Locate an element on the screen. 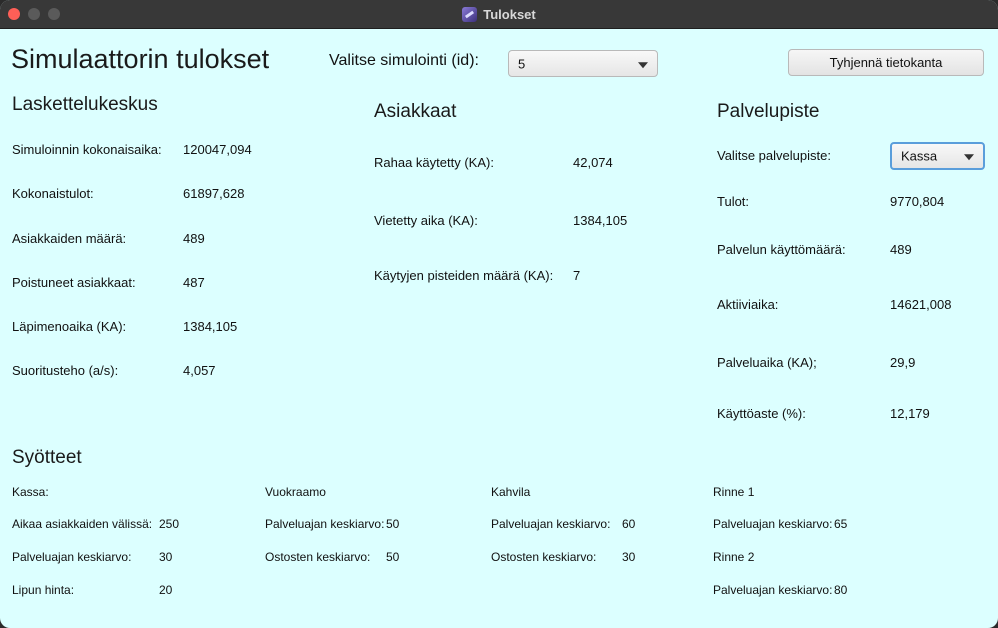 This screenshot has height=628, width=998. rinne1-value: 65 is located at coordinates (841, 524).